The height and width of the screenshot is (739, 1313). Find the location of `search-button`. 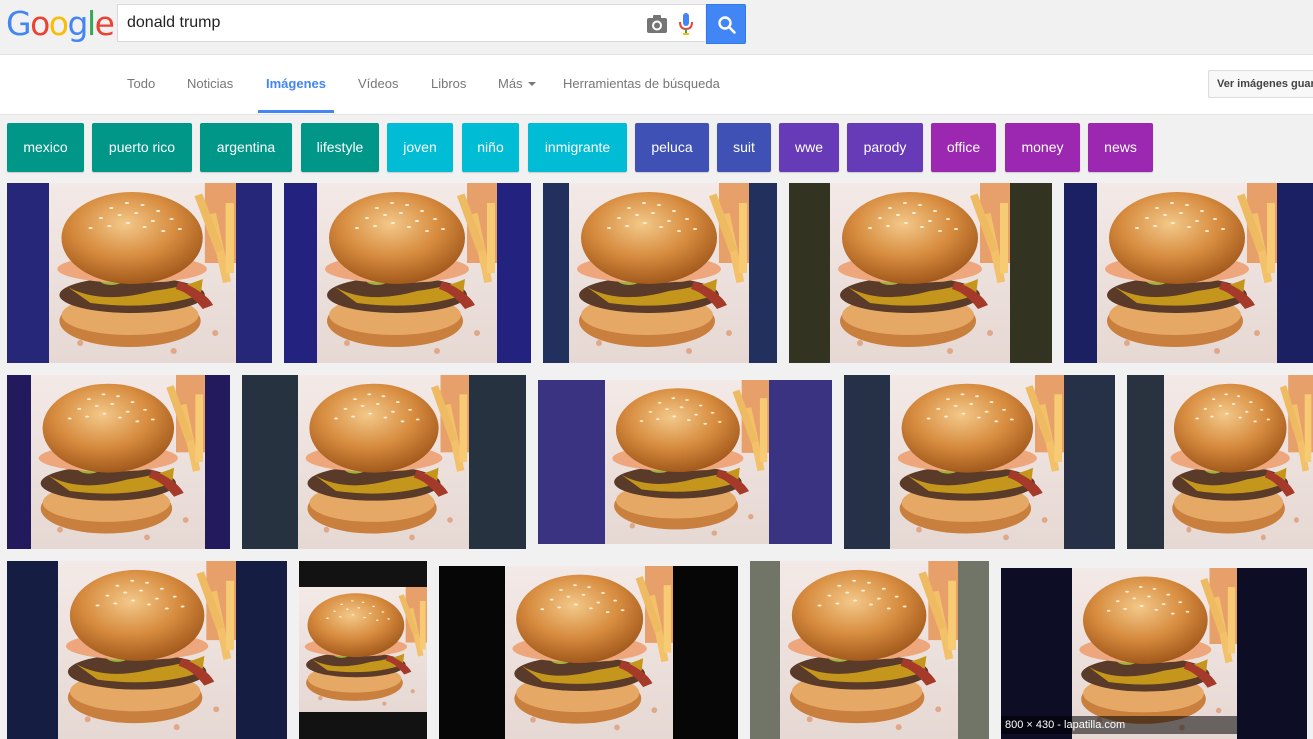

search-button is located at coordinates (726, 24).